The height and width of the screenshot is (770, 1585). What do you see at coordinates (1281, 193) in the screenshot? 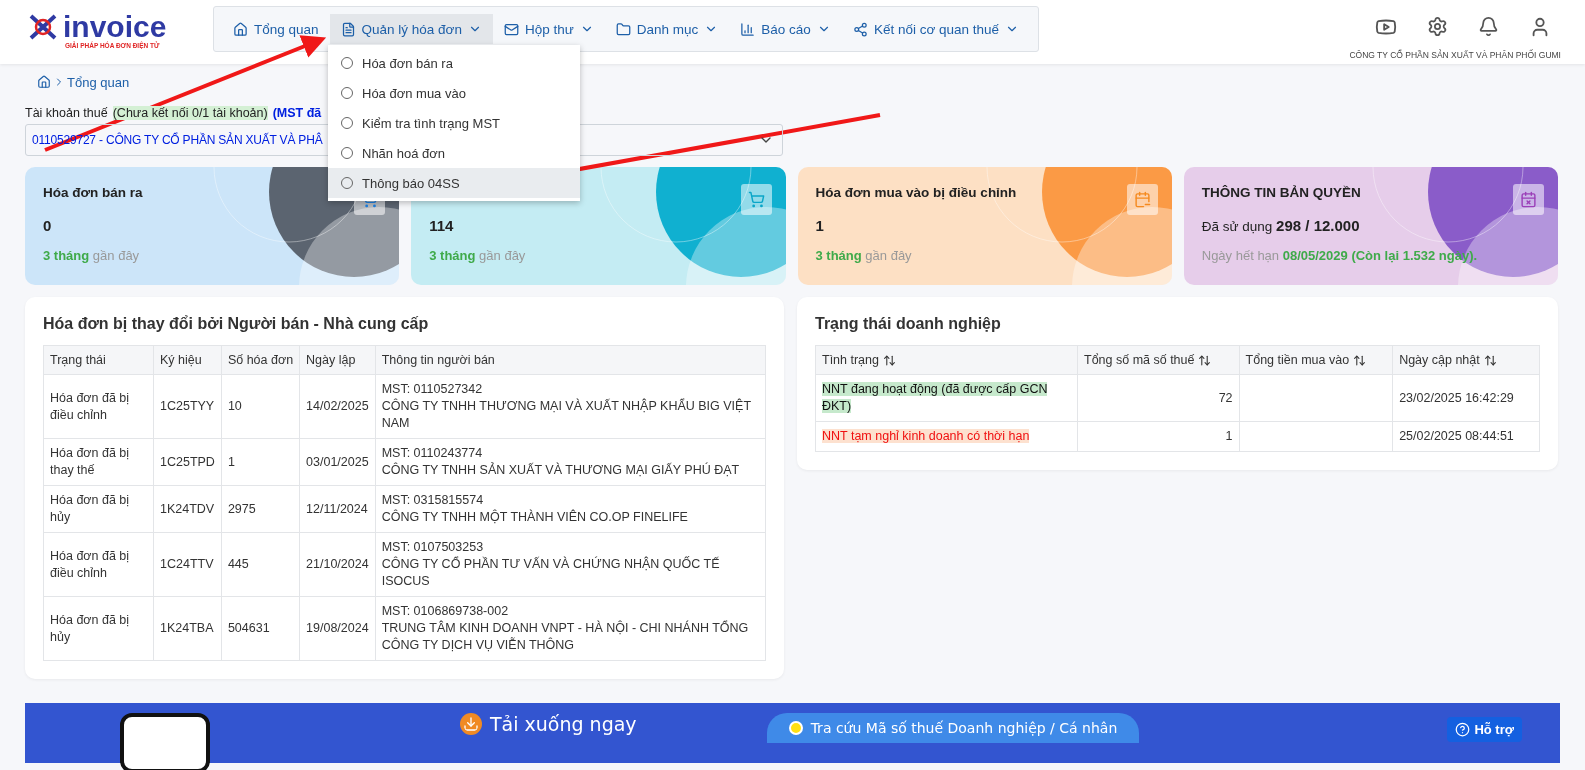
I see `card-title: THÔNG TIN BẢN QUYỀN` at bounding box center [1281, 193].